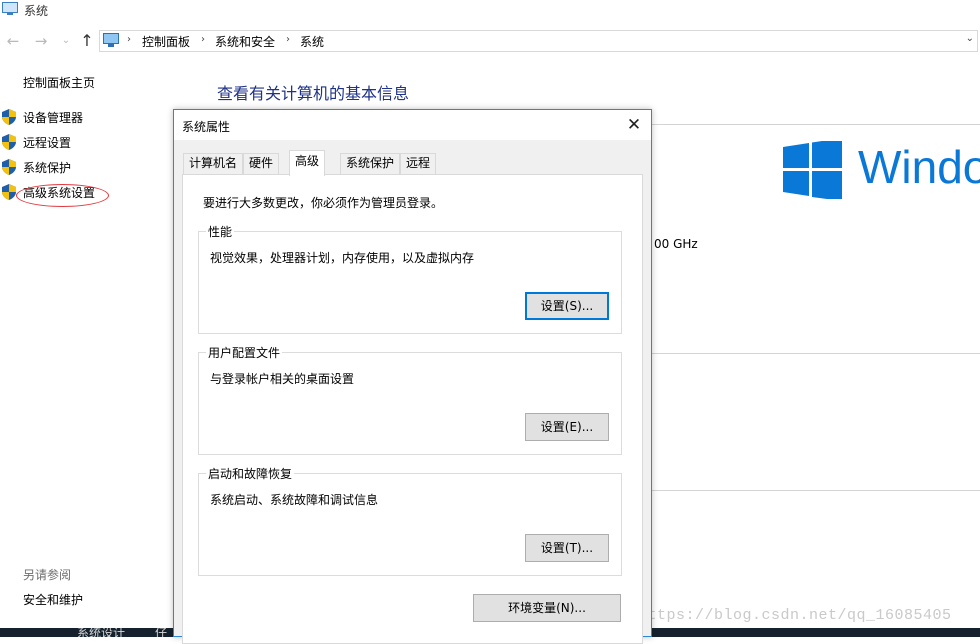  What do you see at coordinates (10, 8) in the screenshot?
I see `computer-icon` at bounding box center [10, 8].